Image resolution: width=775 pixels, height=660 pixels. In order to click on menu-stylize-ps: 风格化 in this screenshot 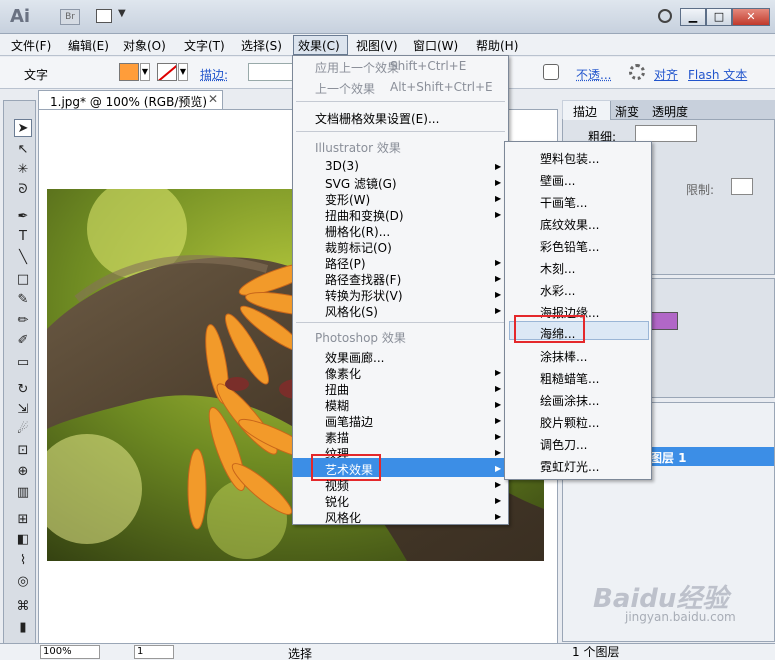, I will do `click(343, 517)`.